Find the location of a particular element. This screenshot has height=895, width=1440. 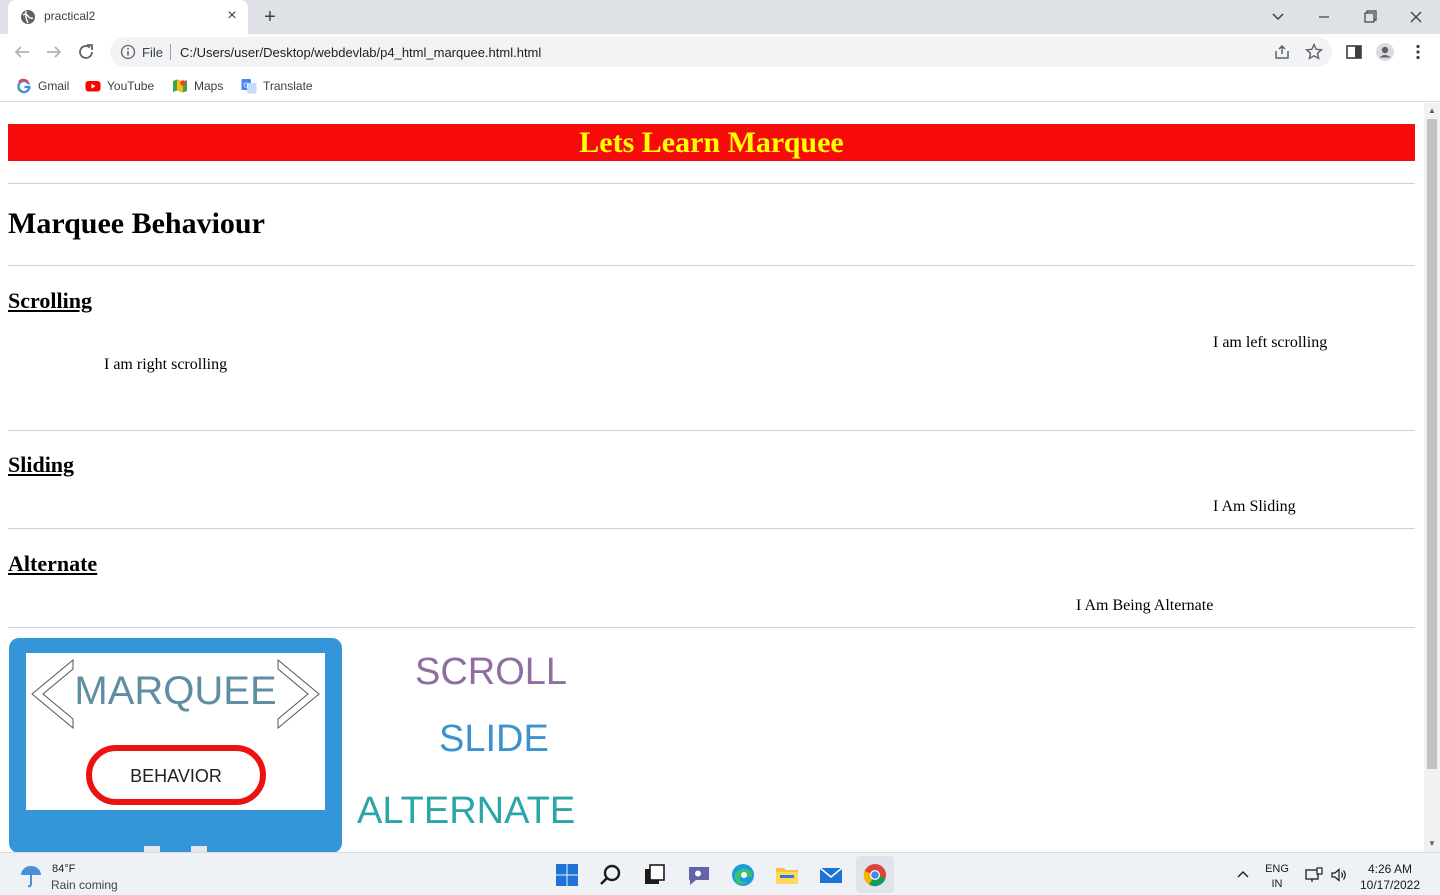

logo-badge-text: BEHAVIOR is located at coordinates (176, 776).